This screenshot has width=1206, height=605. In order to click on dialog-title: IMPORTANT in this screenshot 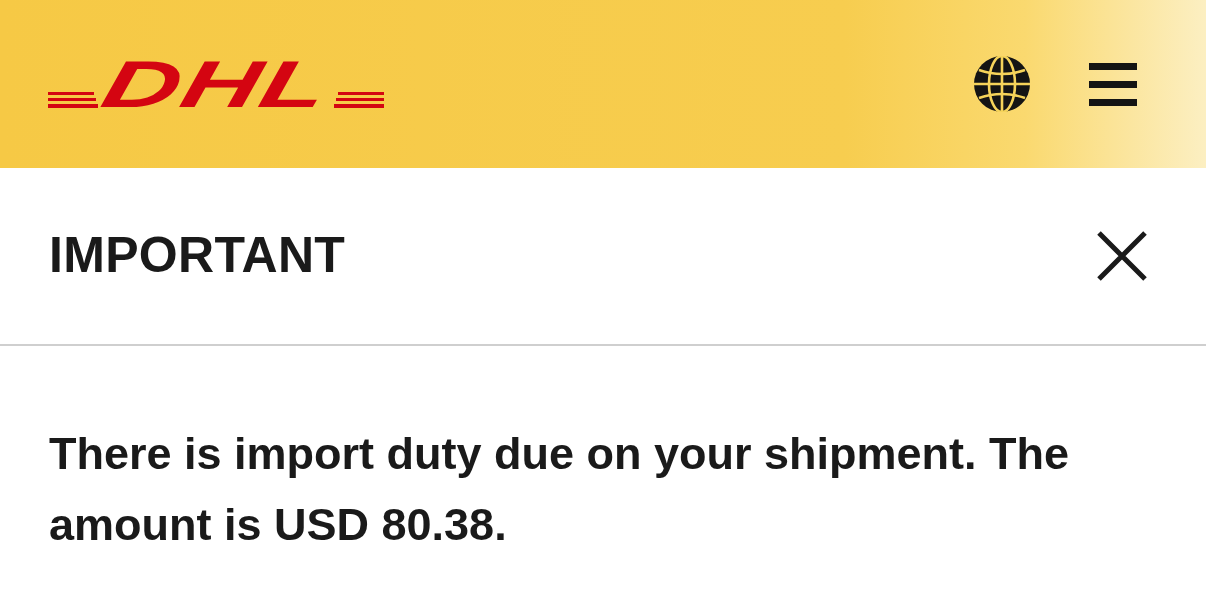, I will do `click(197, 256)`.